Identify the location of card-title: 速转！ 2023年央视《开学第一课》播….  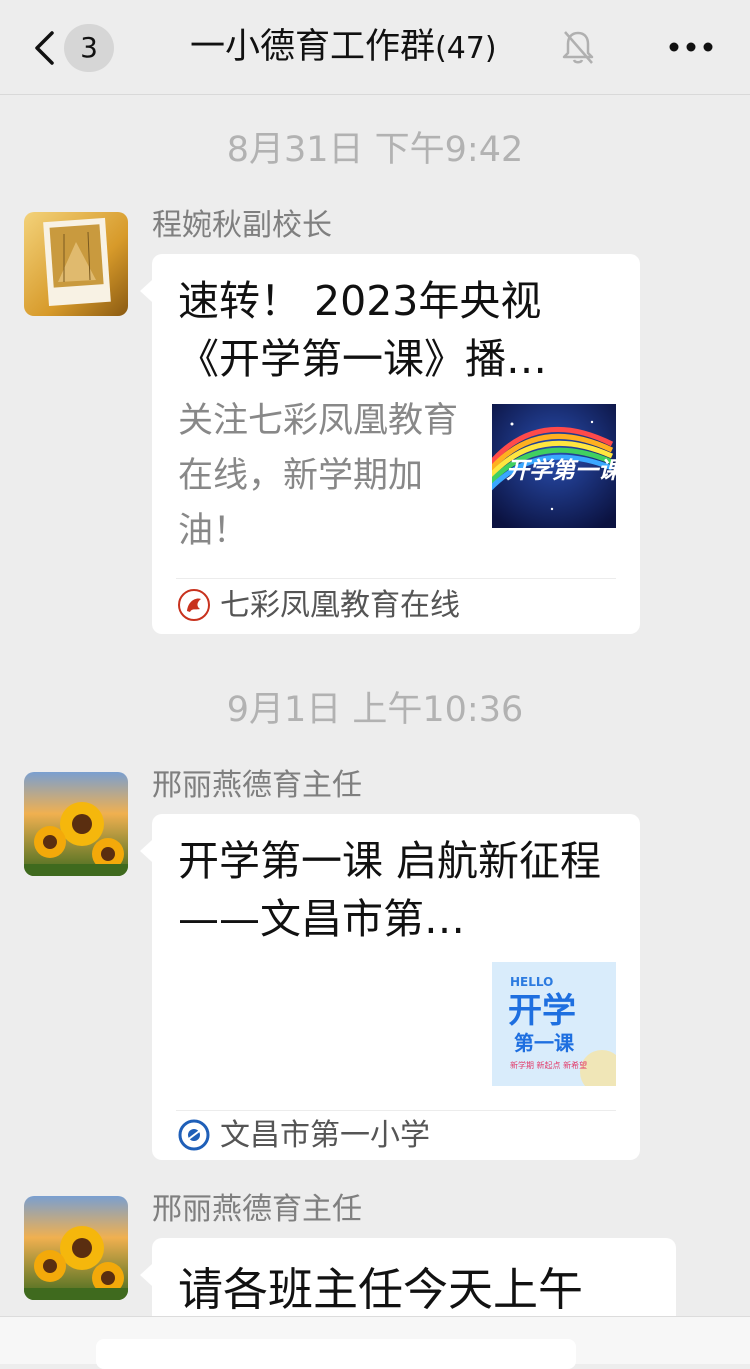
(362, 330).